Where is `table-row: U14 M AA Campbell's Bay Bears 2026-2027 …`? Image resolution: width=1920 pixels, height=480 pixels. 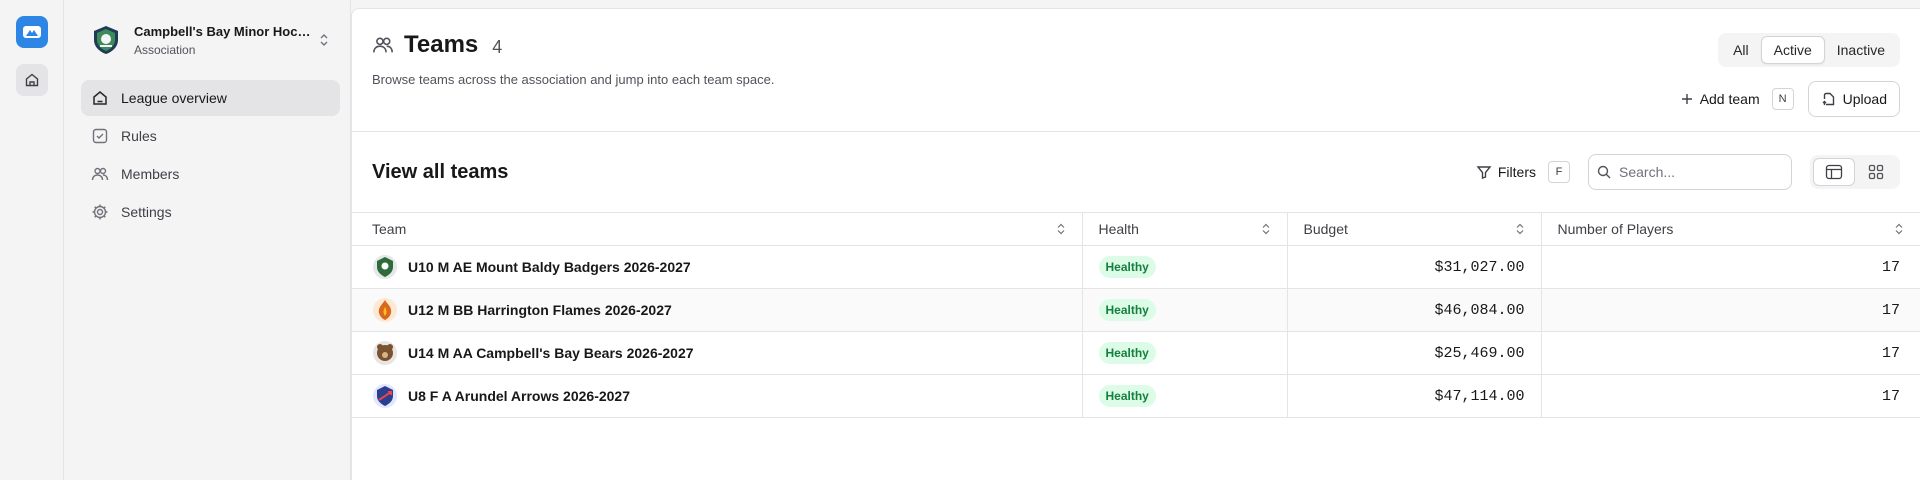
table-row: U14 M AA Campbell's Bay Bears 2026-2027 … is located at coordinates (1136, 353).